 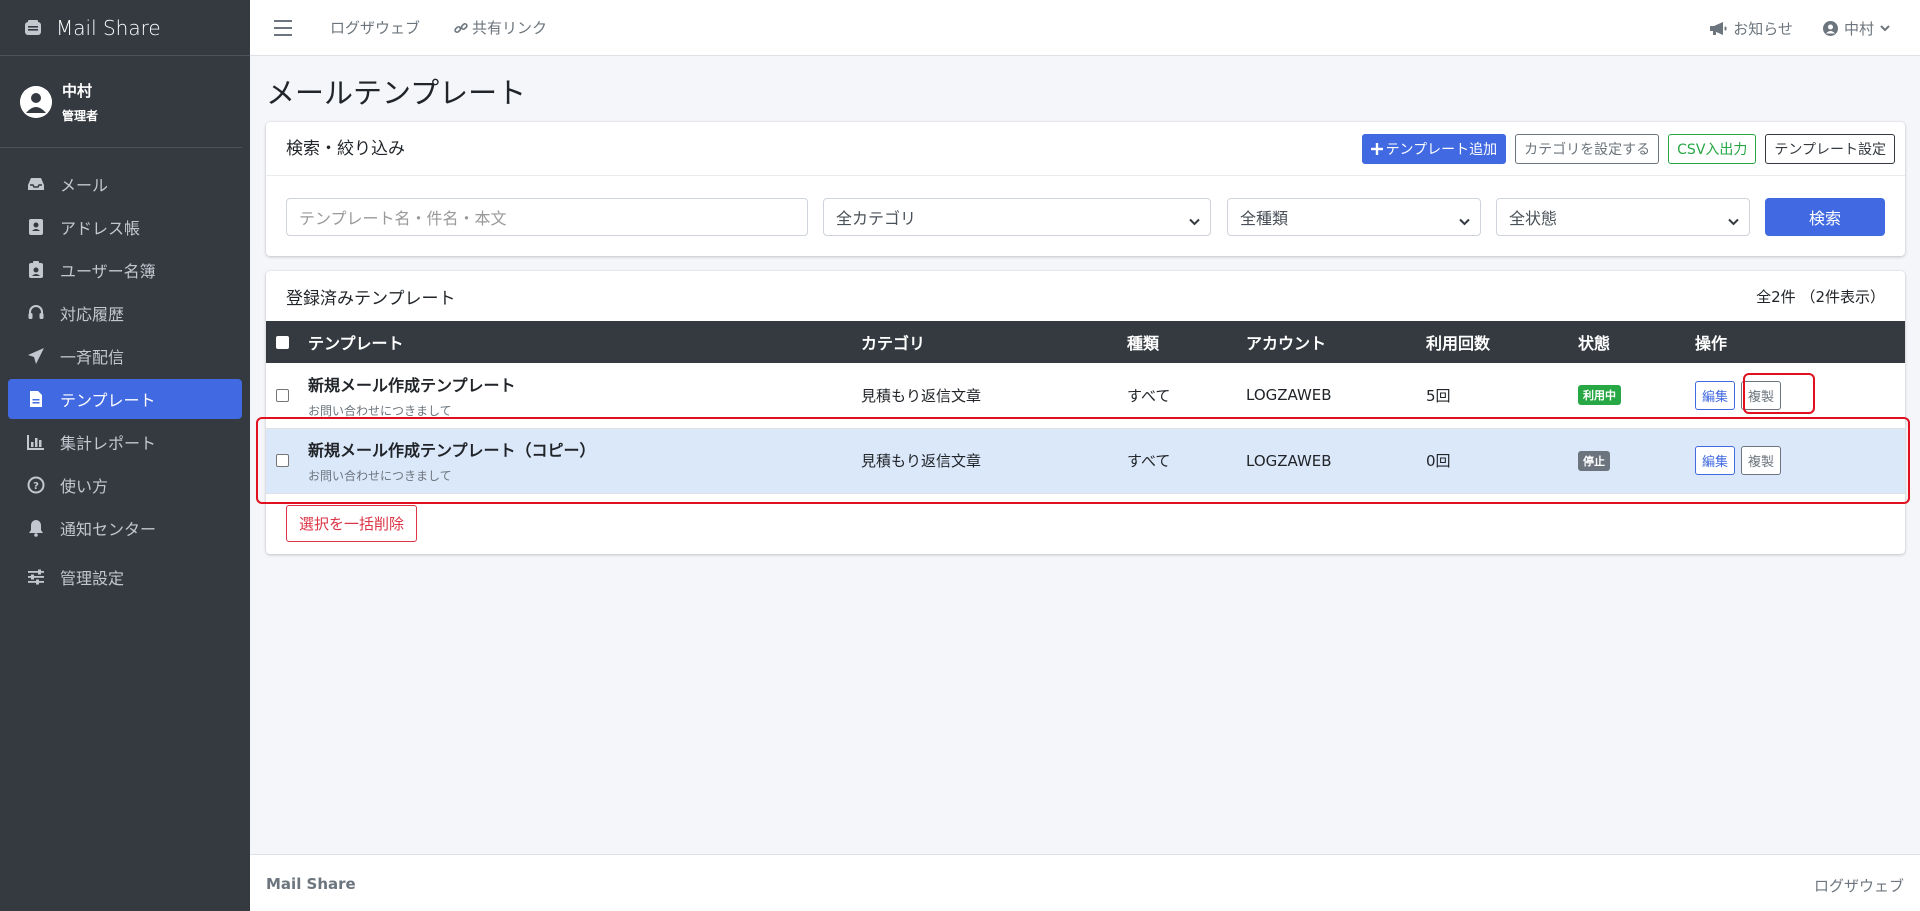 I want to click on list-title: 登録済みテンプレート, so click(x=371, y=299).